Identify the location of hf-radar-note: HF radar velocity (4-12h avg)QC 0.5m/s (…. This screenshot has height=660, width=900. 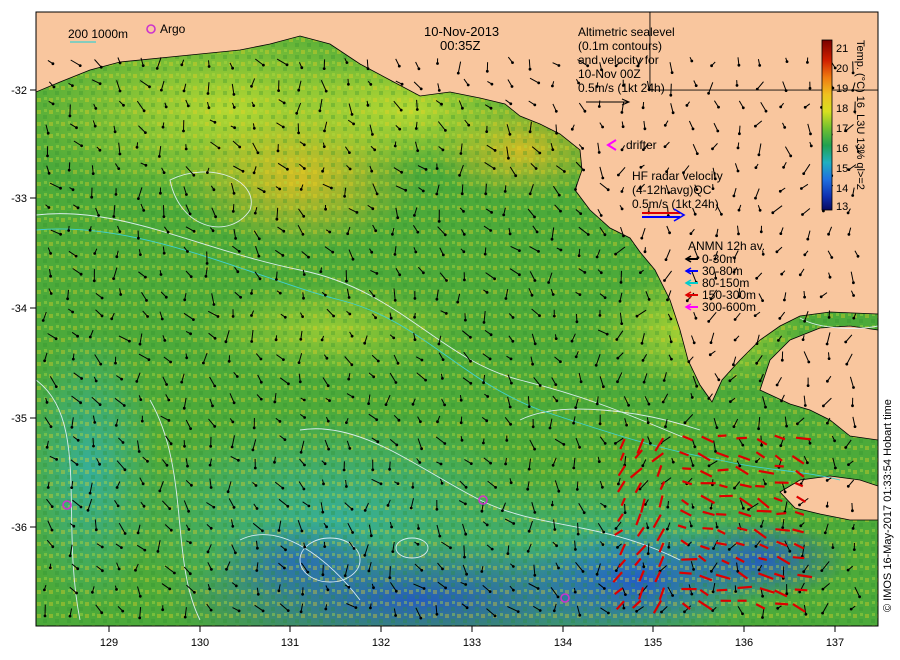
(677, 190).